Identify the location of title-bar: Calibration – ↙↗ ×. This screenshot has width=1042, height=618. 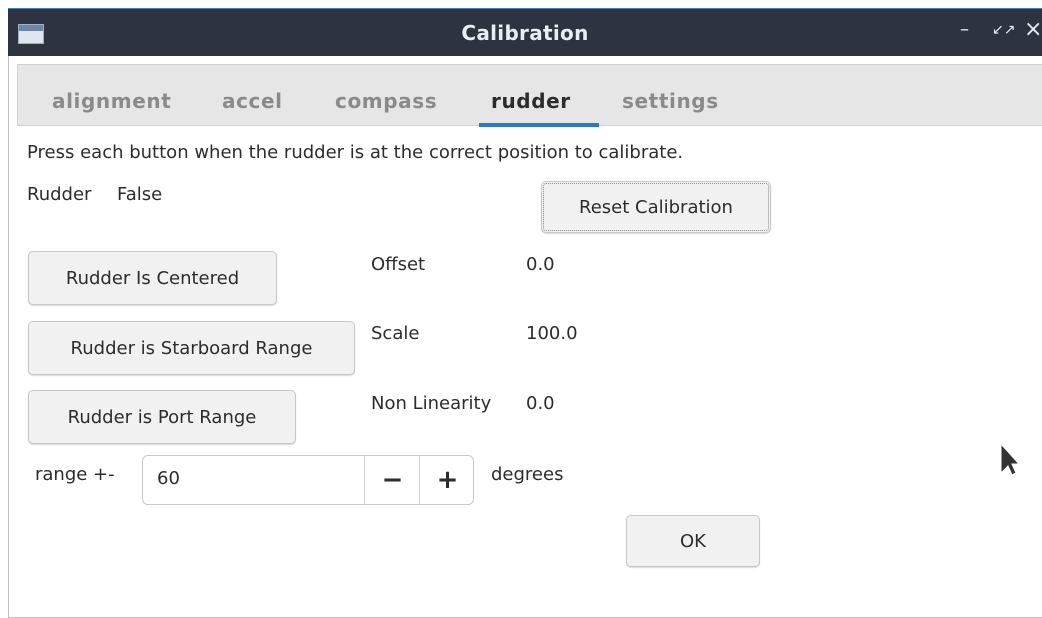
(525, 32).